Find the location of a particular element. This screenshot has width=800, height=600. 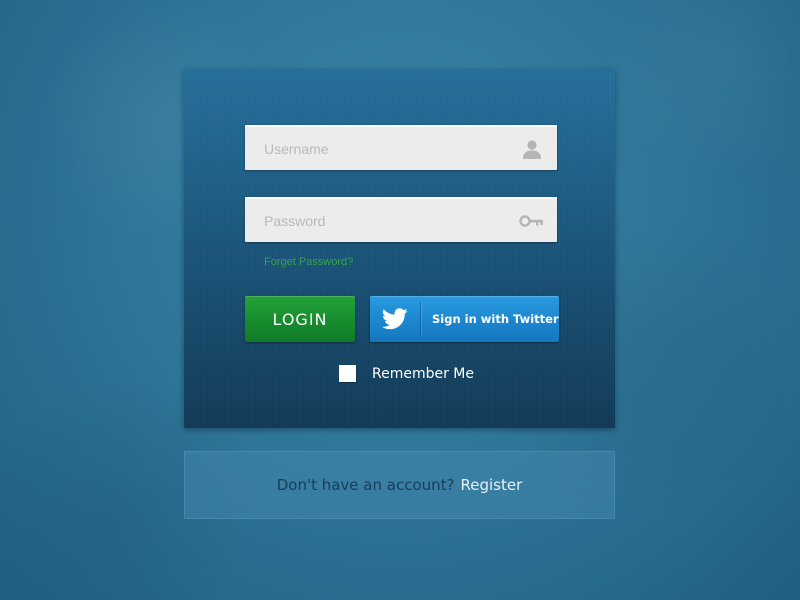

password-field is located at coordinates (401, 219).